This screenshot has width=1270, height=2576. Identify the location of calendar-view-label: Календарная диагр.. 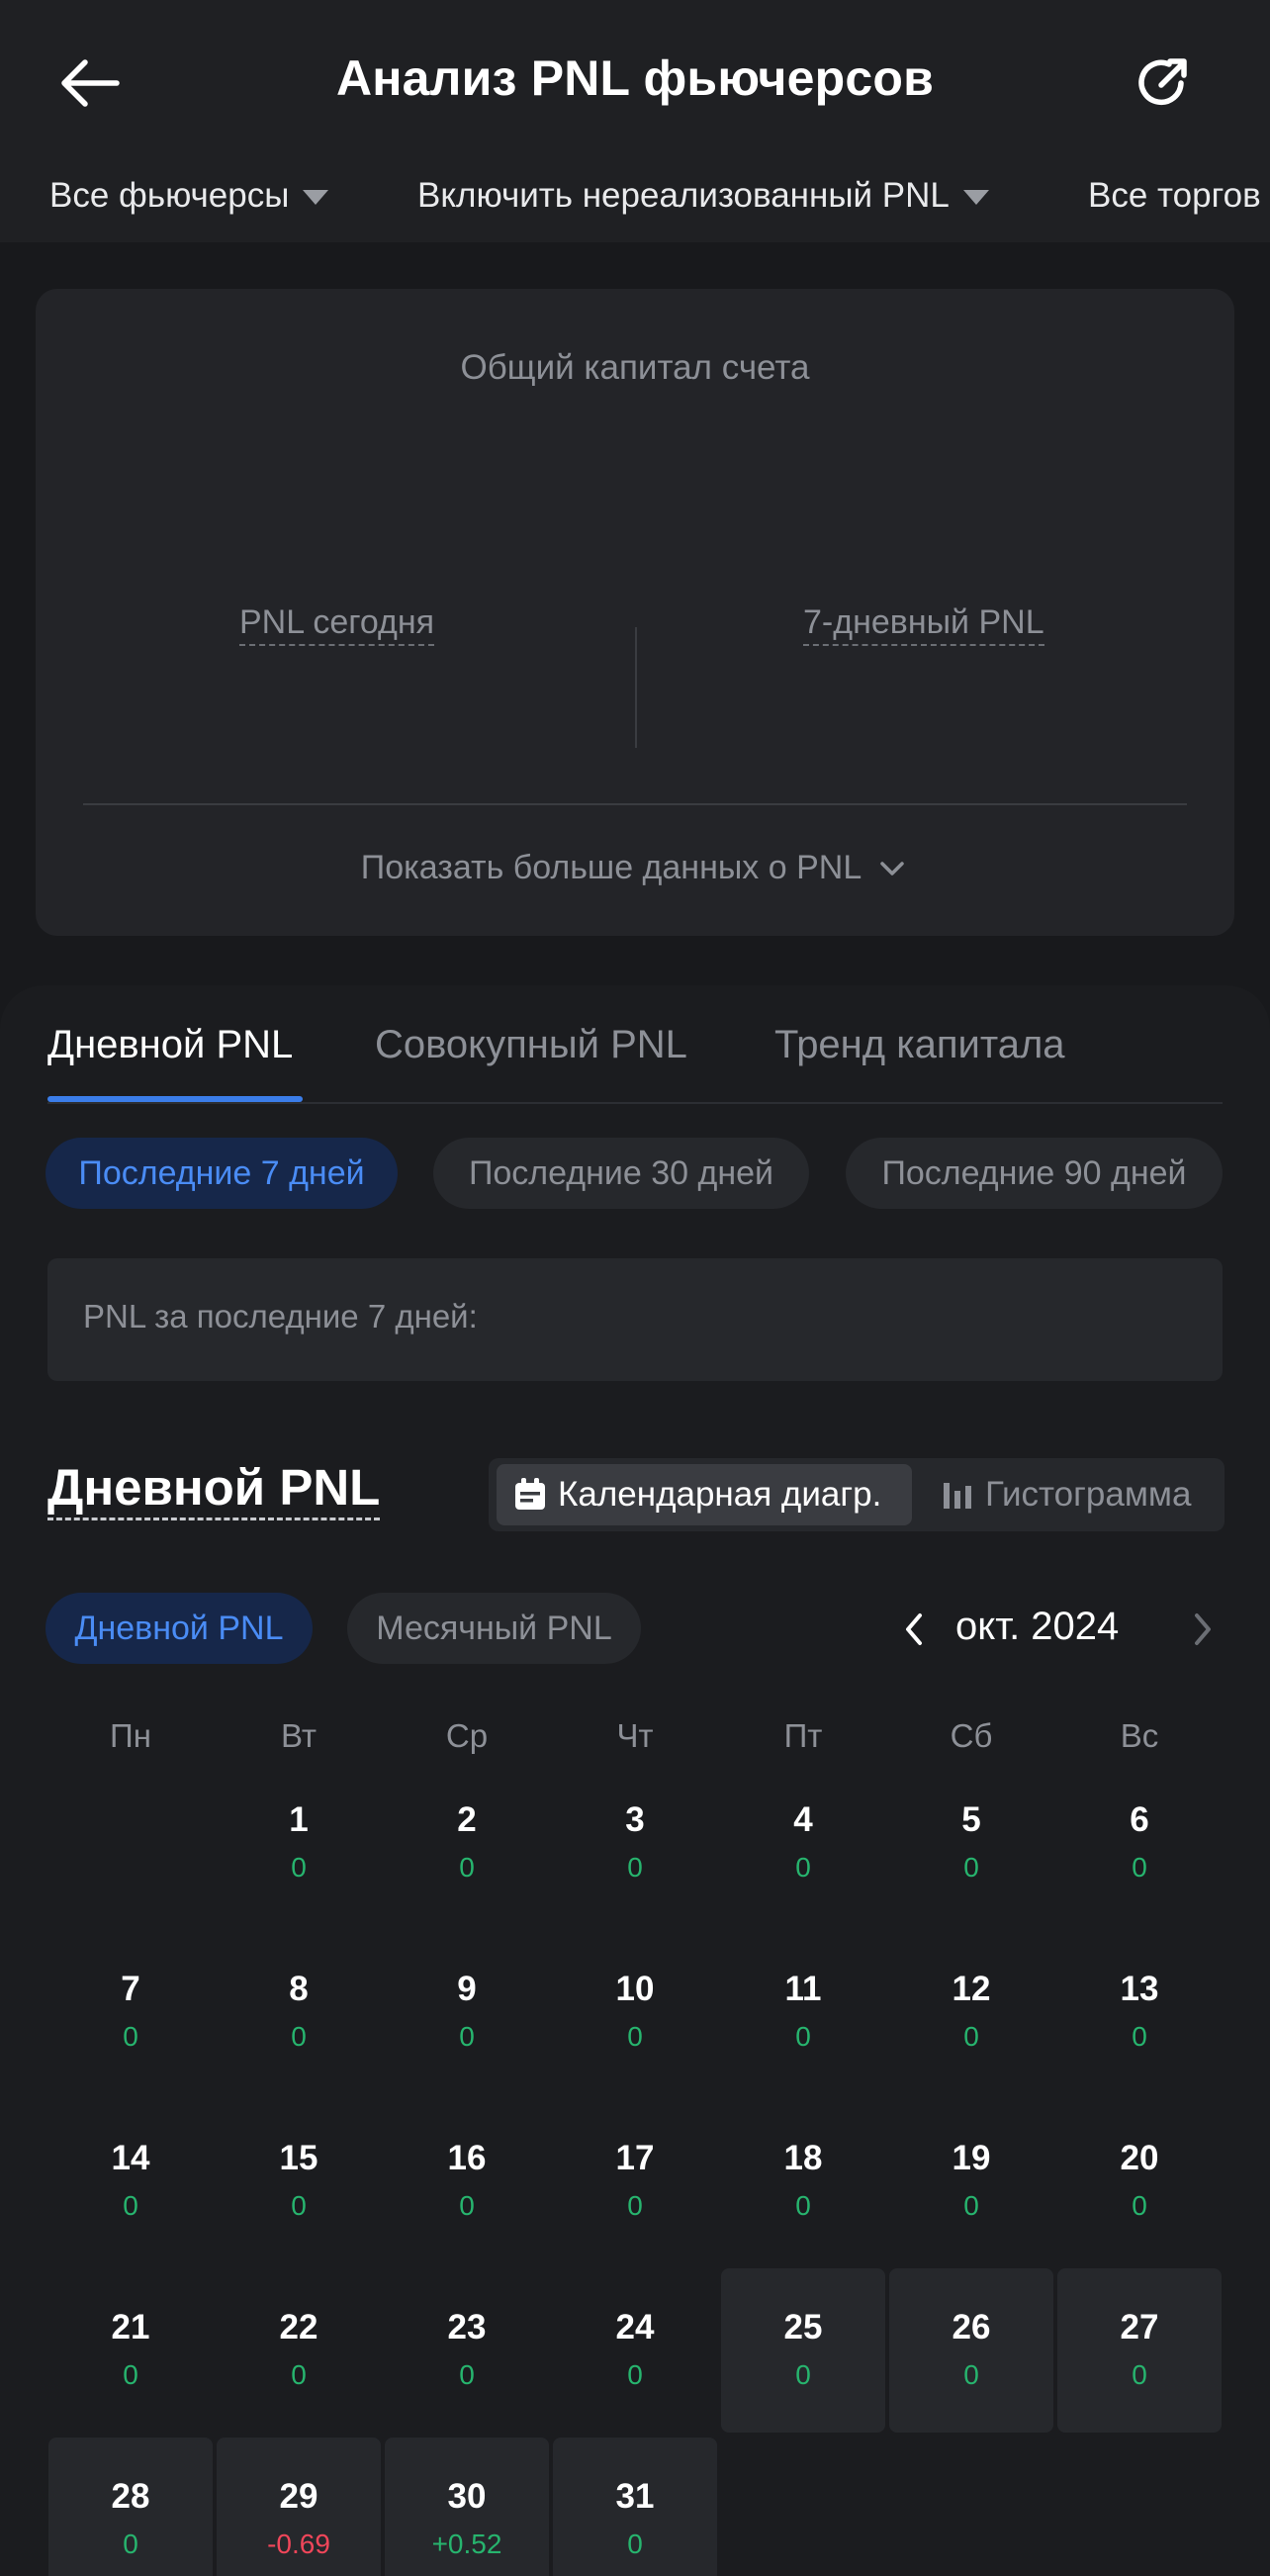
(720, 1495).